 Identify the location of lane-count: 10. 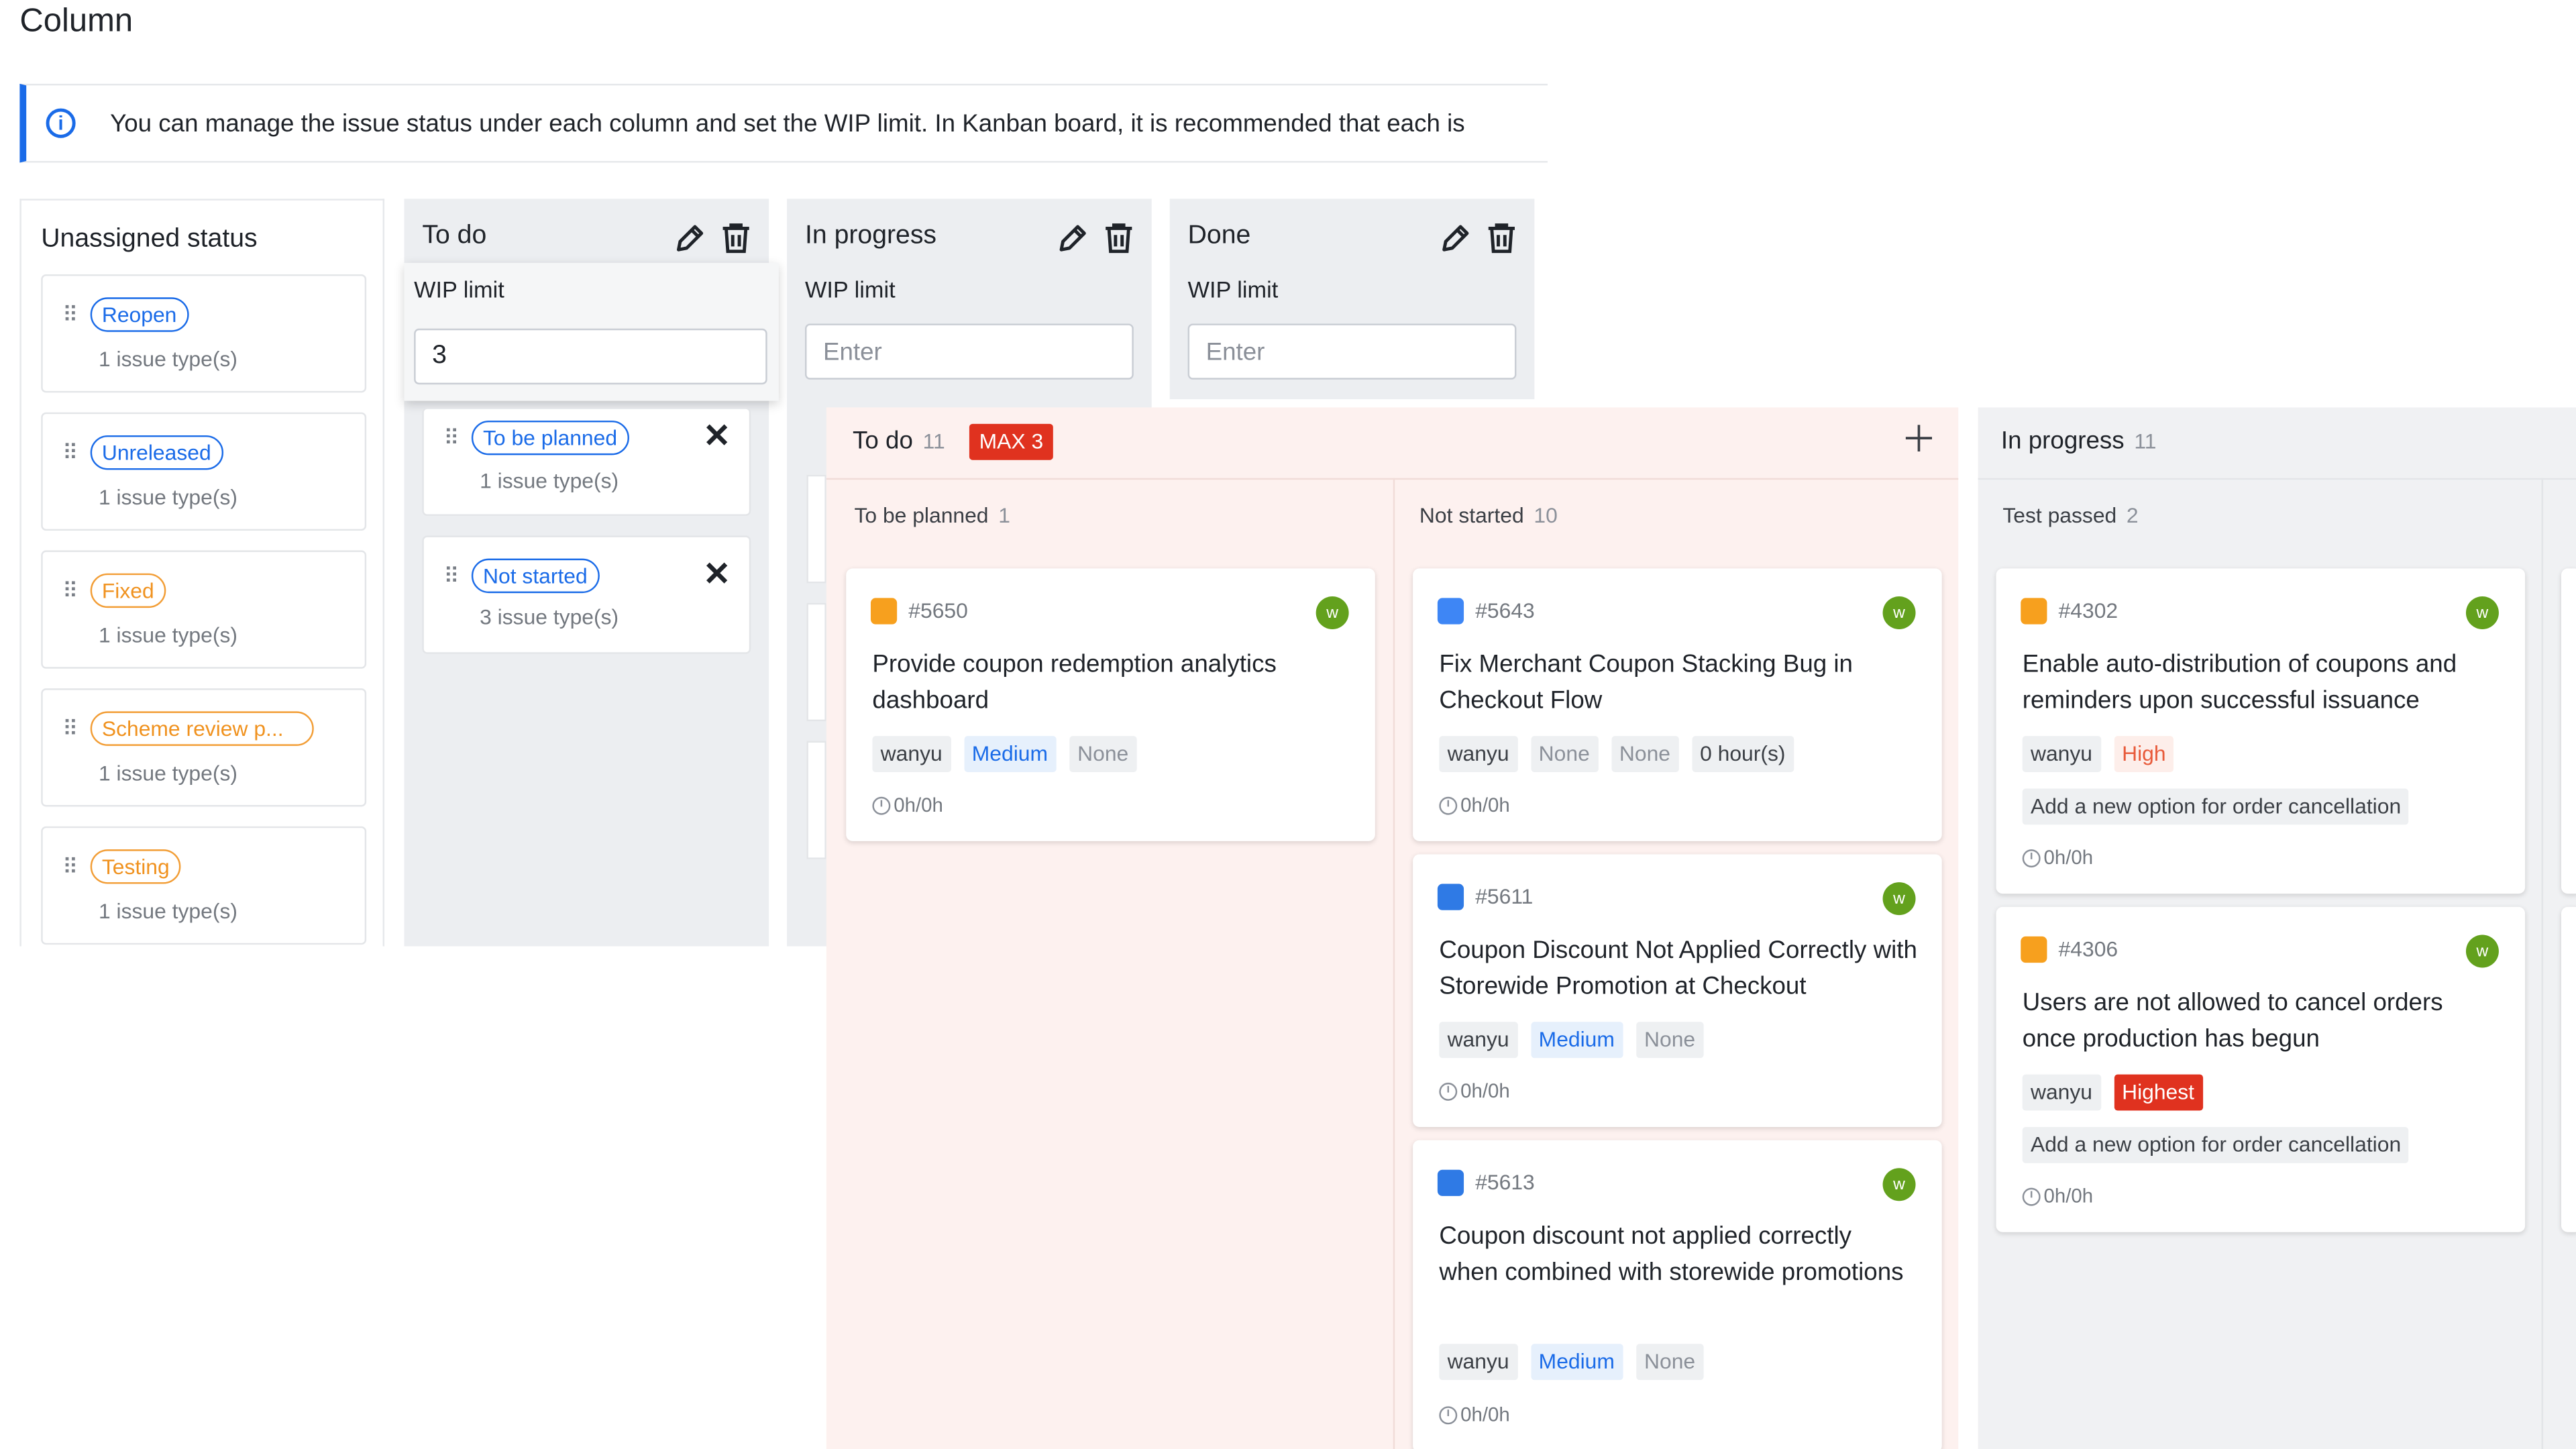
(1546, 515).